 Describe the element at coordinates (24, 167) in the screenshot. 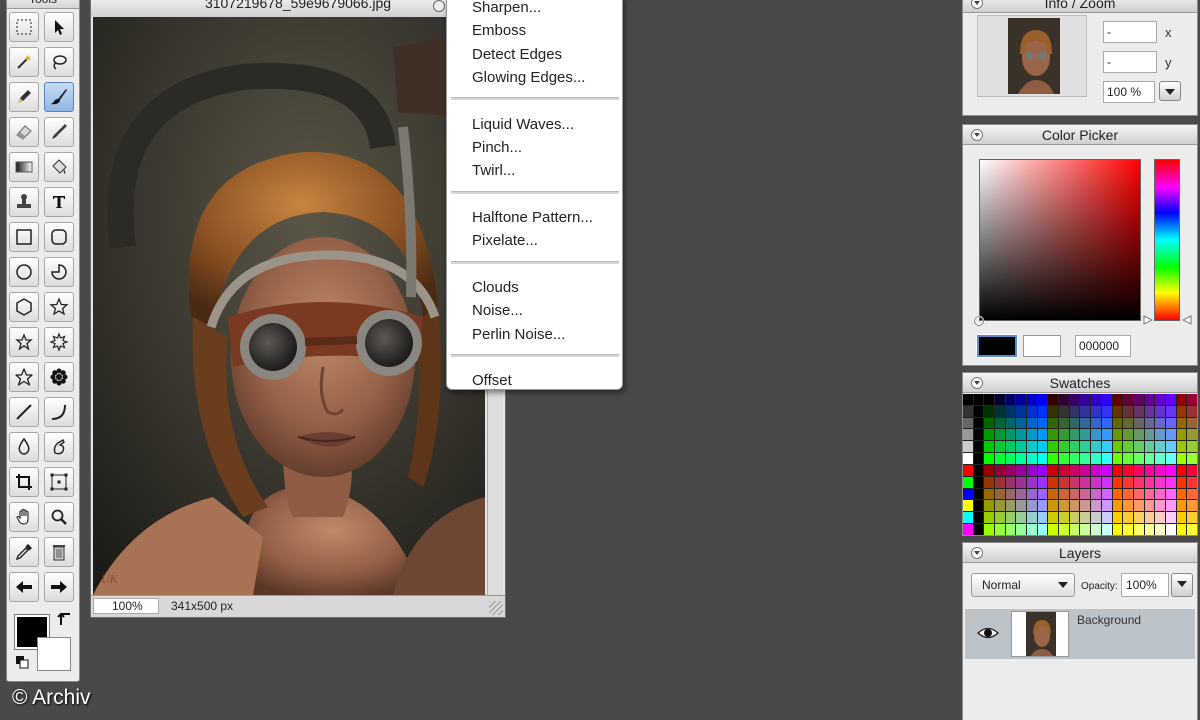

I see `gradient-tool` at that location.